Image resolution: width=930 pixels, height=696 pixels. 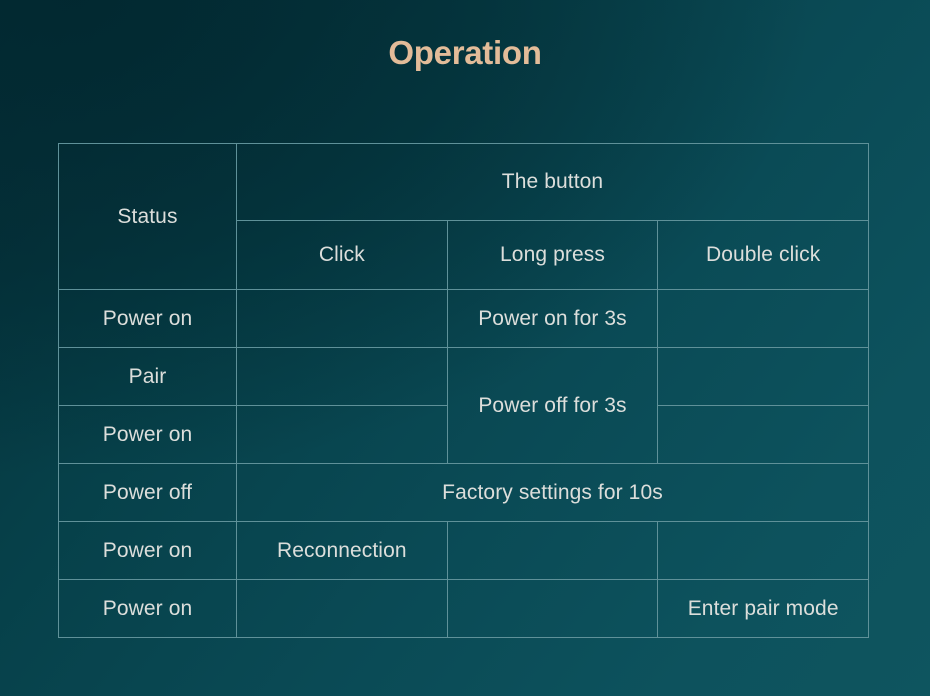 What do you see at coordinates (552, 550) in the screenshot?
I see `row-4-long-press` at bounding box center [552, 550].